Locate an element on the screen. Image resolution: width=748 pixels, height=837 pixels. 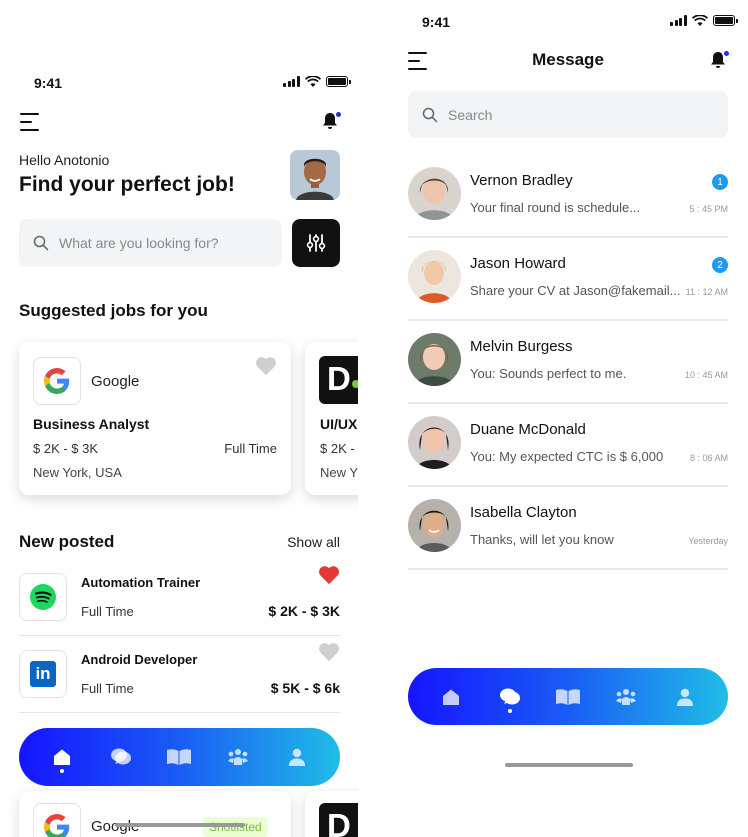
contact-name: Melvin Burgess is located at coordinates (521, 346).